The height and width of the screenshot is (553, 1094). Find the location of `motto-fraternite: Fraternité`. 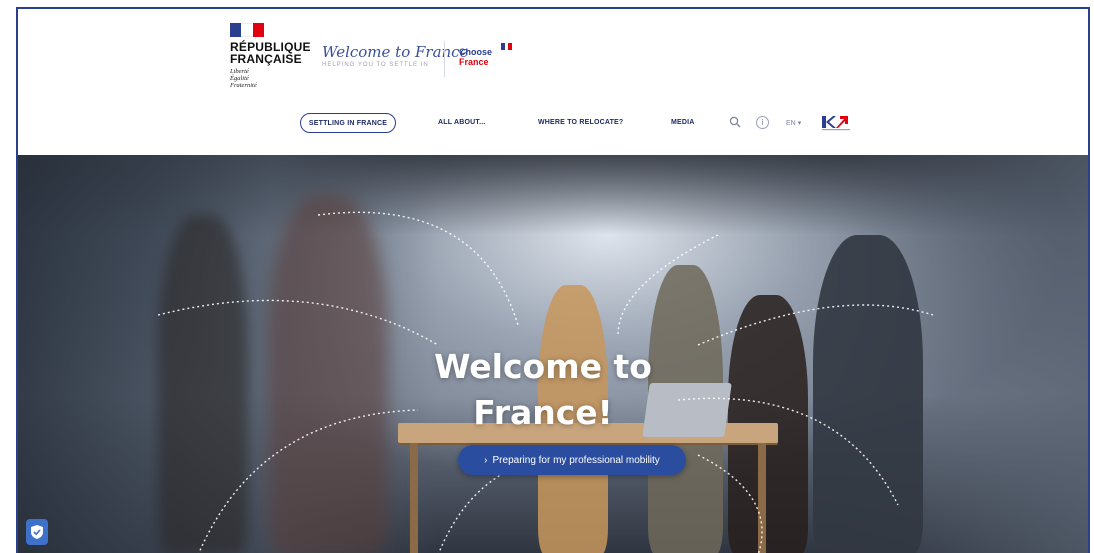

motto-fraternite: Fraternité is located at coordinates (243, 85).